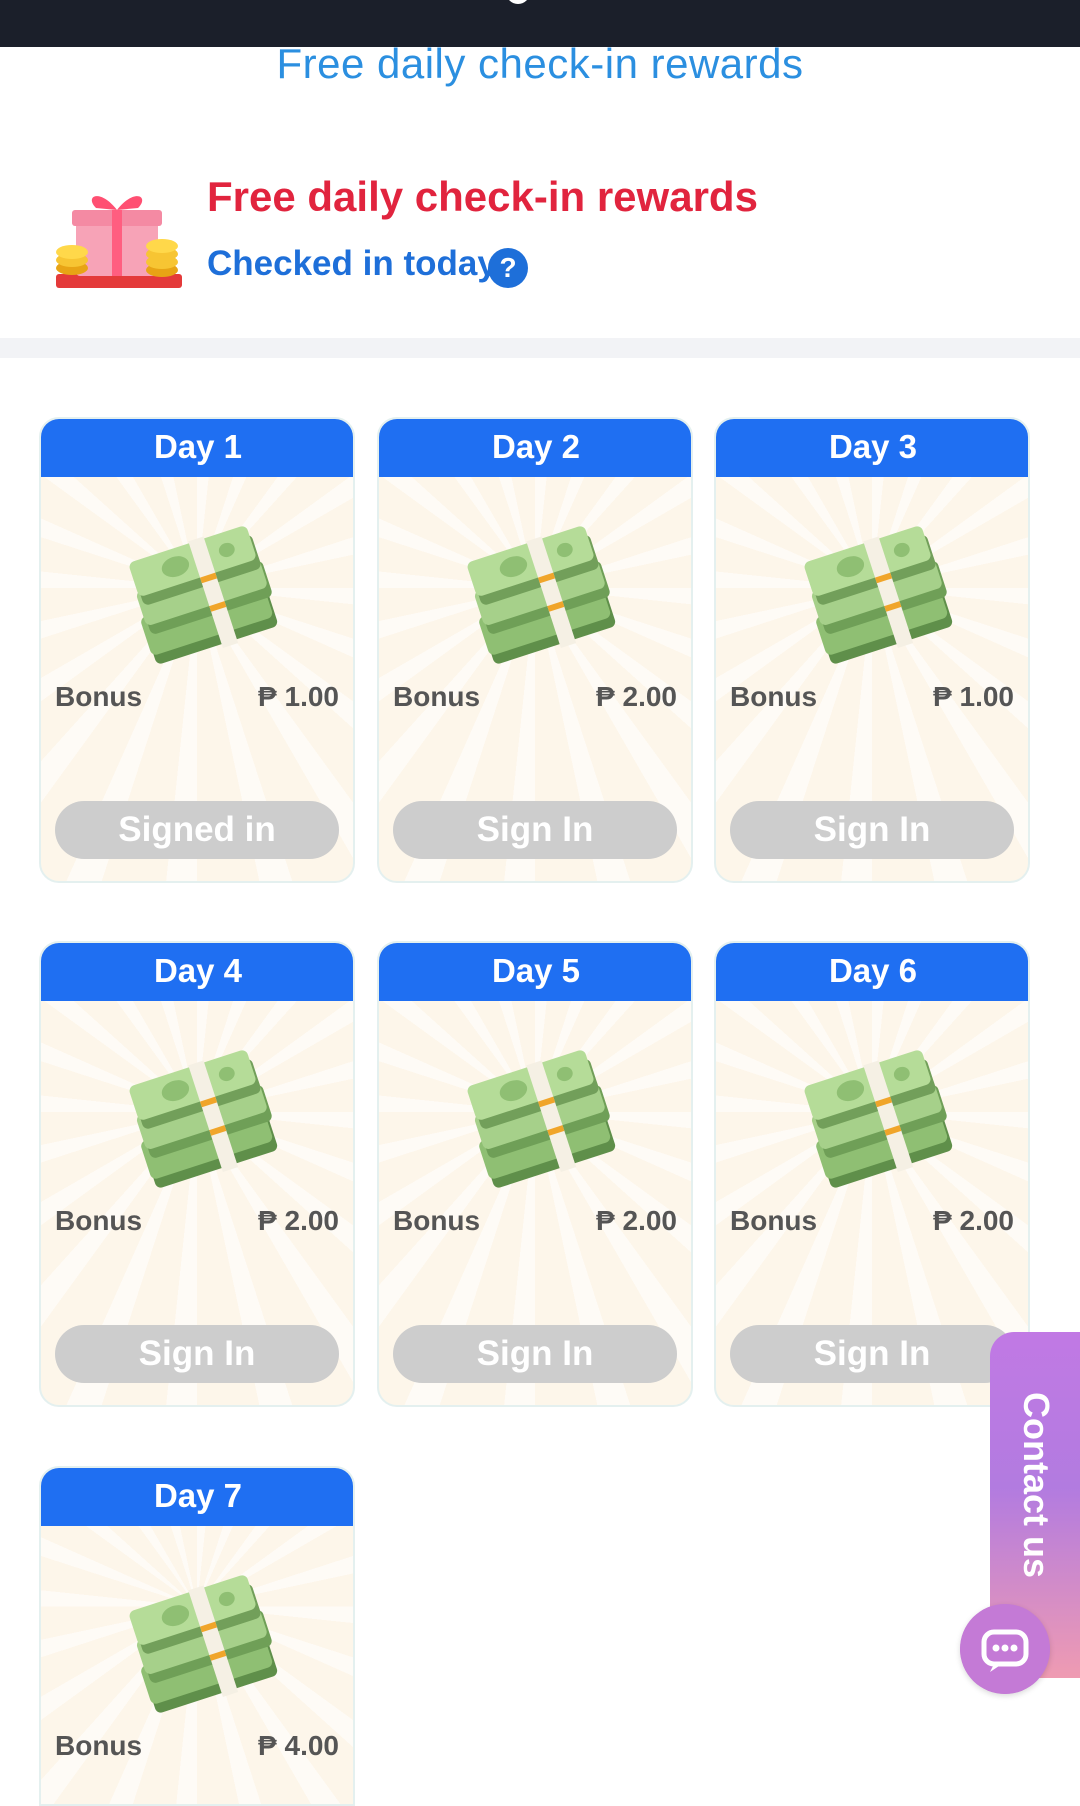  Describe the element at coordinates (1036, 1497) in the screenshot. I see `contact-us-label: Contact us` at that location.